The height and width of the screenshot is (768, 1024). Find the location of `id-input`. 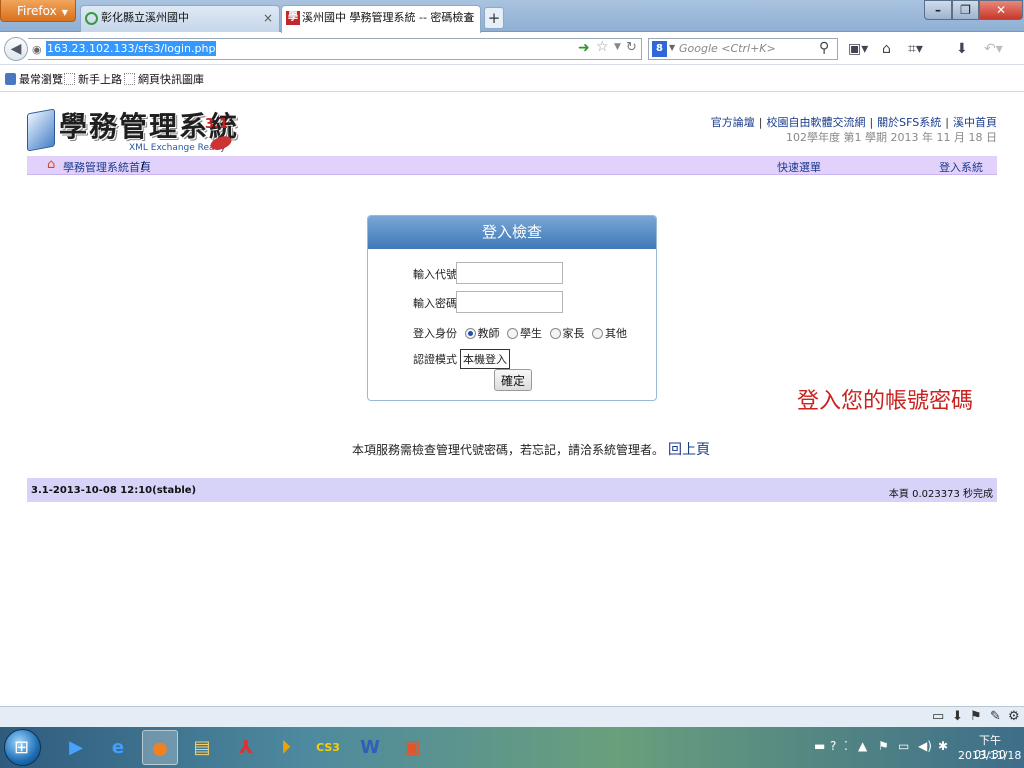

id-input is located at coordinates (509, 273).